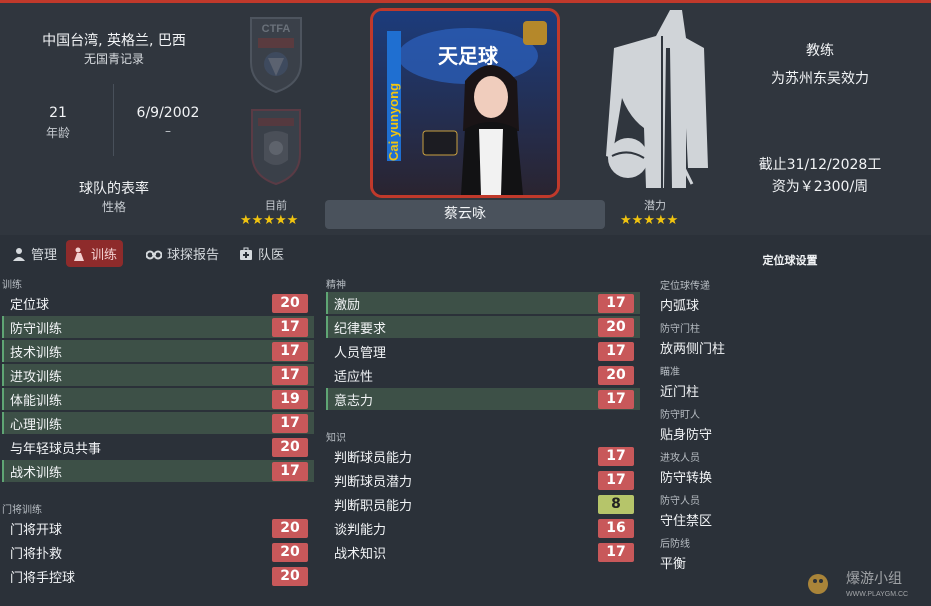 This screenshot has height=606, width=931. Describe the element at coordinates (193, 255) in the screenshot. I see `tab-scouting-label: 球探报告` at that location.